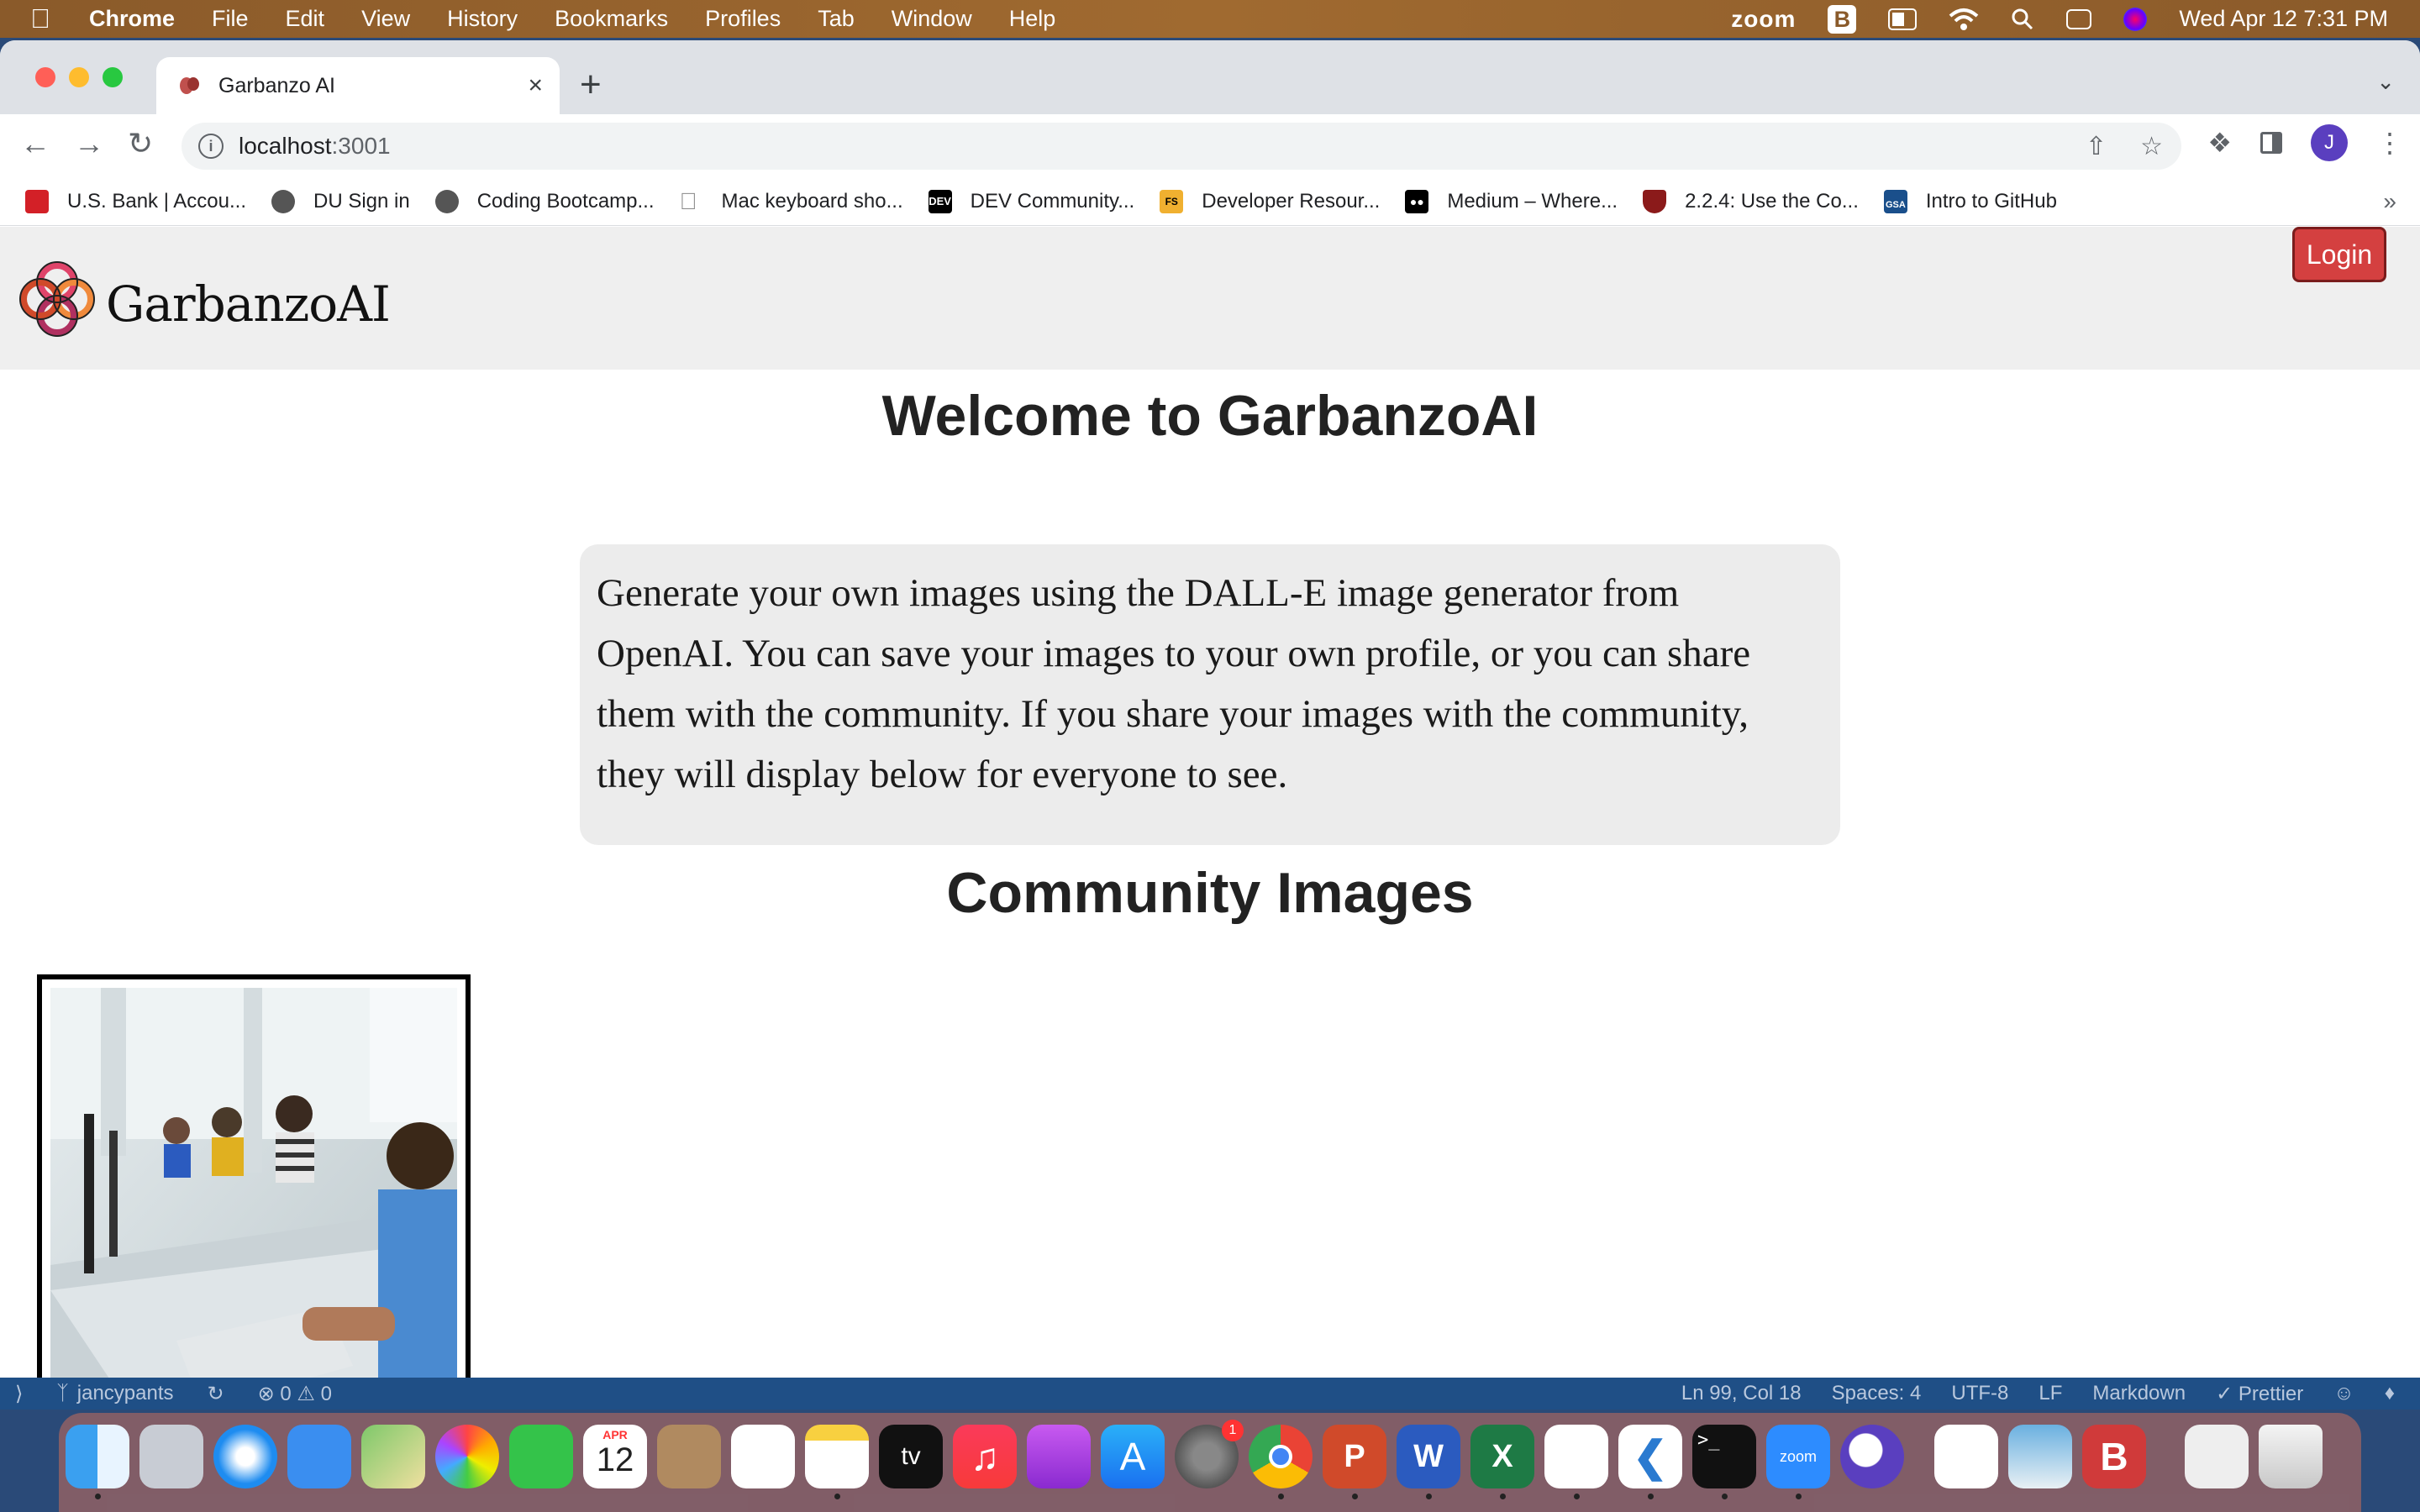  I want to click on wifi-icon, so click(1964, 19).